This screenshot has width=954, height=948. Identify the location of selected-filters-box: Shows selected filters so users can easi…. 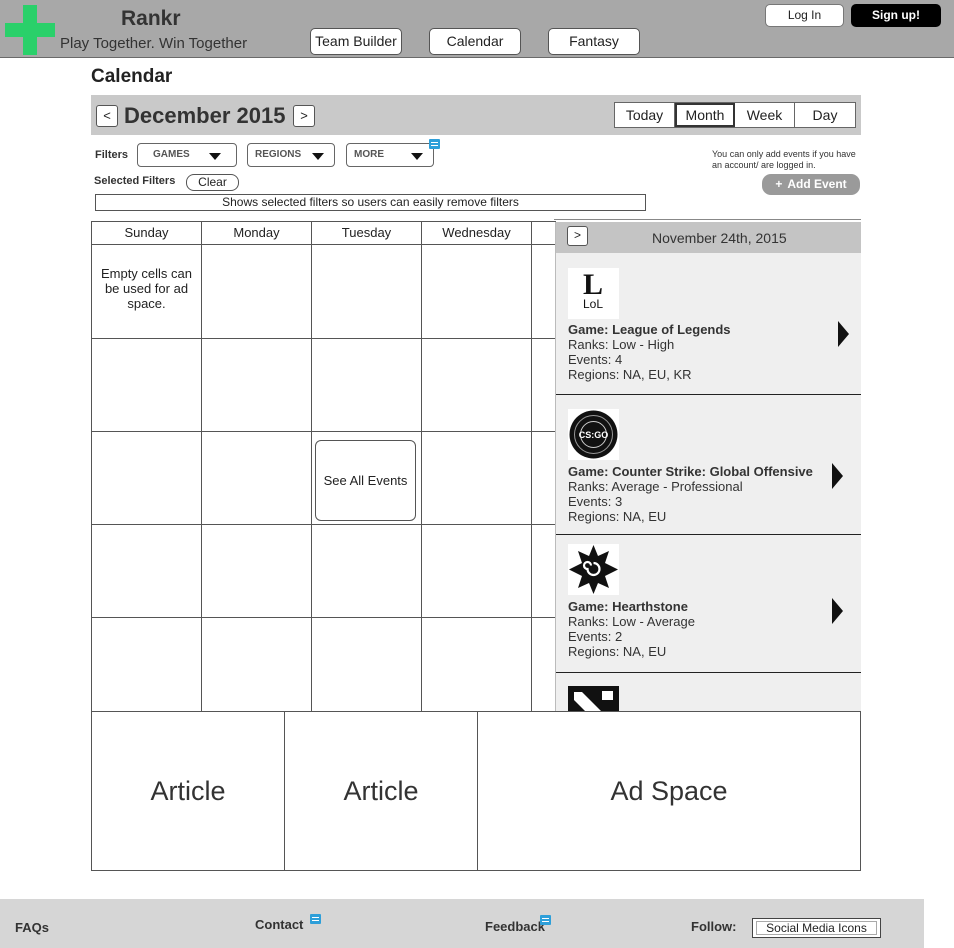
(370, 202).